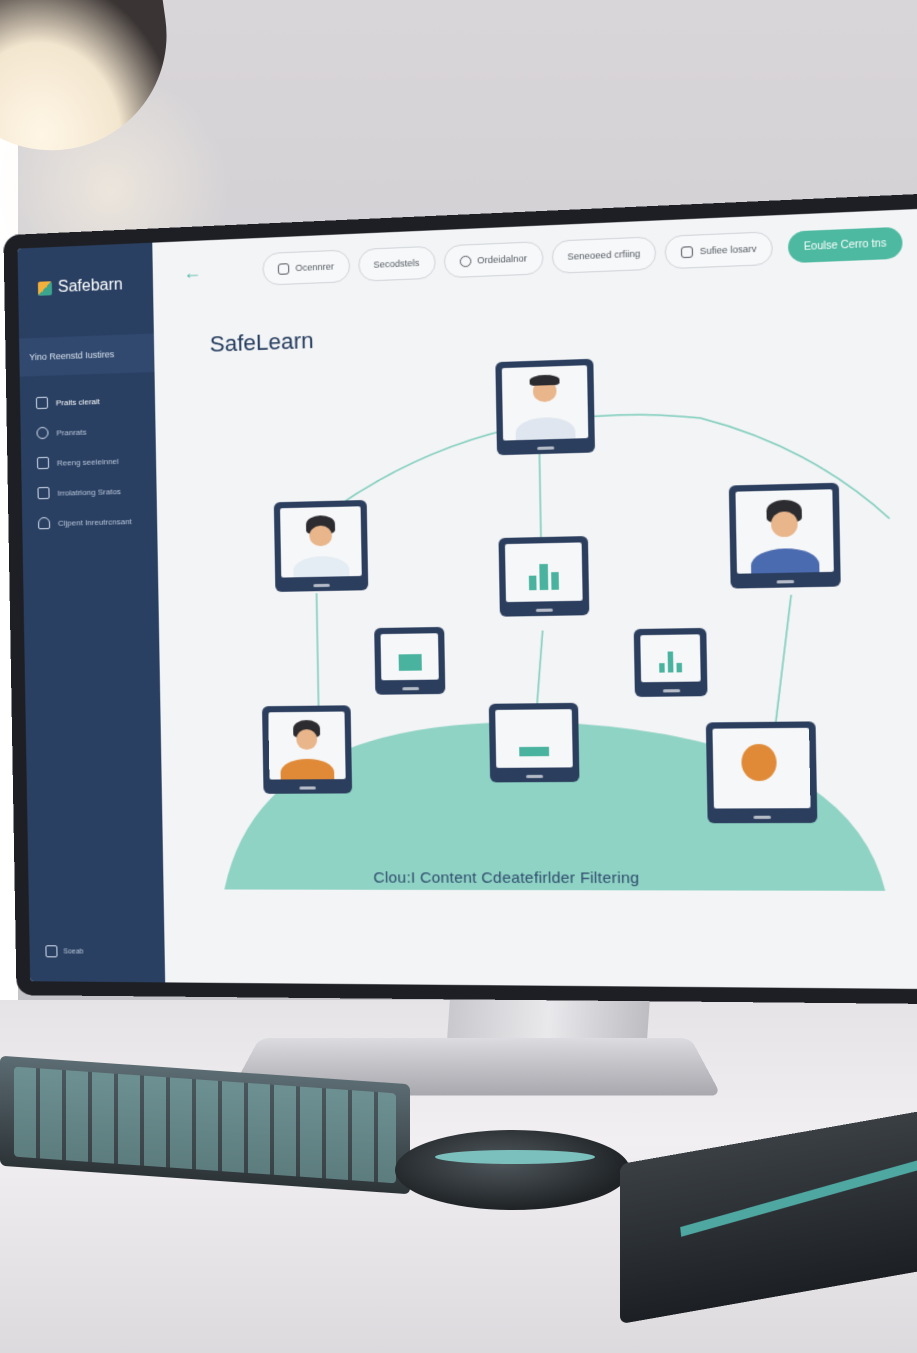  Describe the element at coordinates (315, 267) in the screenshot. I see `pill-label: Ocennrer` at that location.